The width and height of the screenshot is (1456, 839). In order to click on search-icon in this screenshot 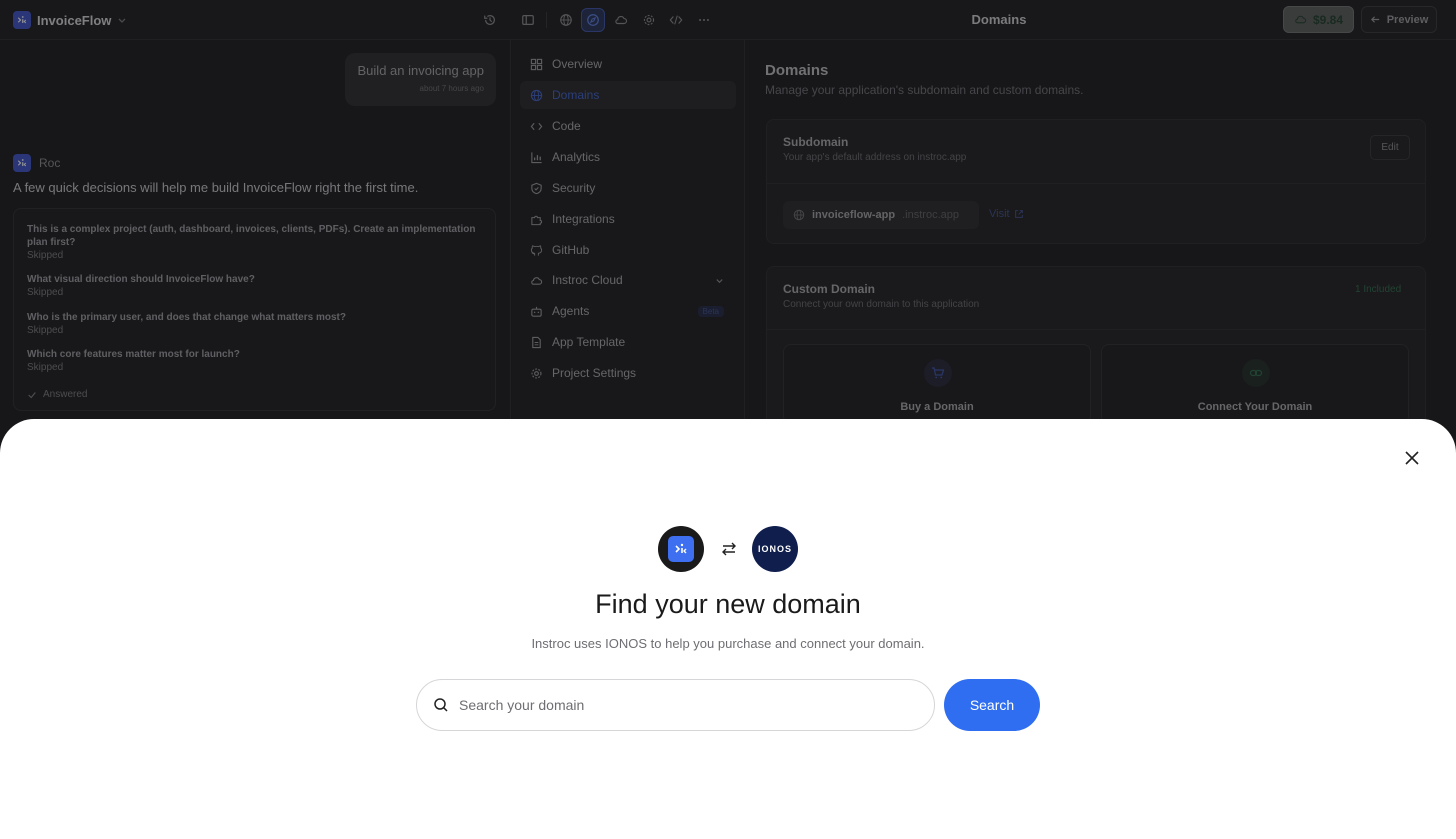, I will do `click(441, 705)`.